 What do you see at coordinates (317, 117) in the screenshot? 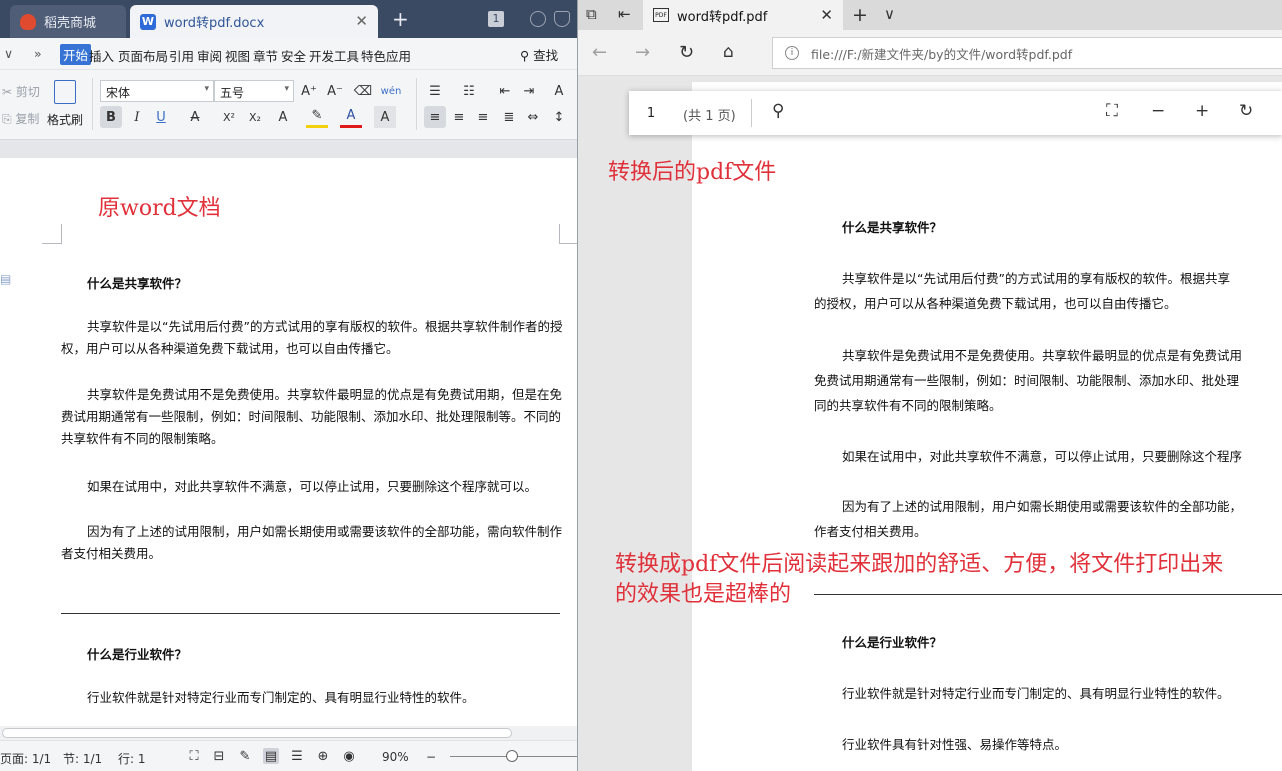
I see `highlight-color-icon: ✎` at bounding box center [317, 117].